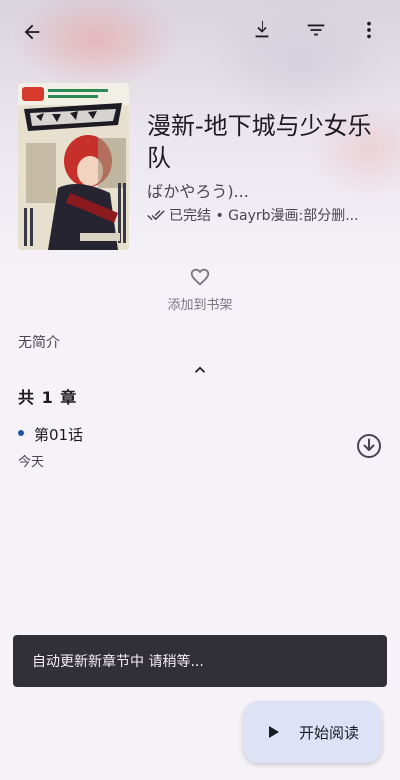 The height and width of the screenshot is (780, 400). I want to click on manga-cover-image, so click(73, 166).